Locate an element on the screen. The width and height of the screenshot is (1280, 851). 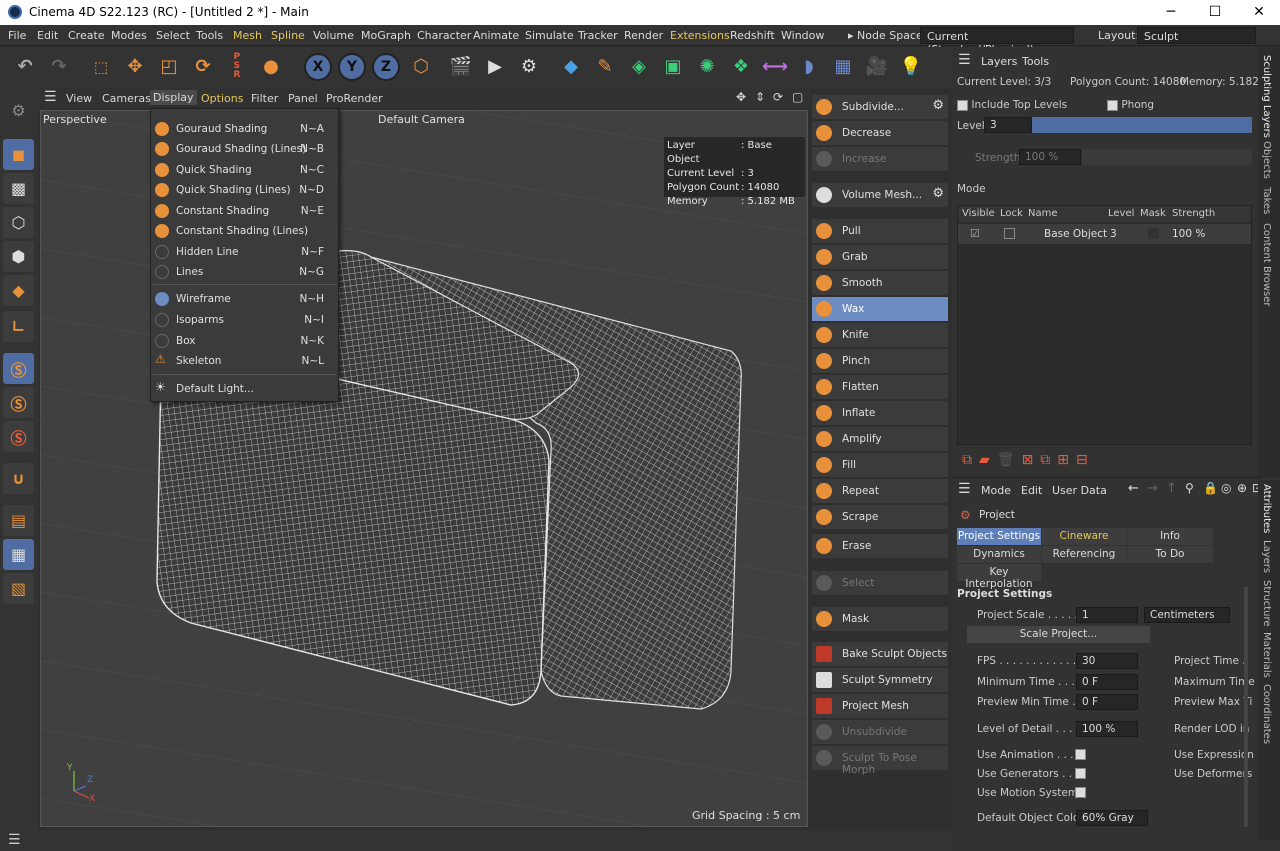
vtab-coordinates: Coordinates is located at coordinates (1266, 714).